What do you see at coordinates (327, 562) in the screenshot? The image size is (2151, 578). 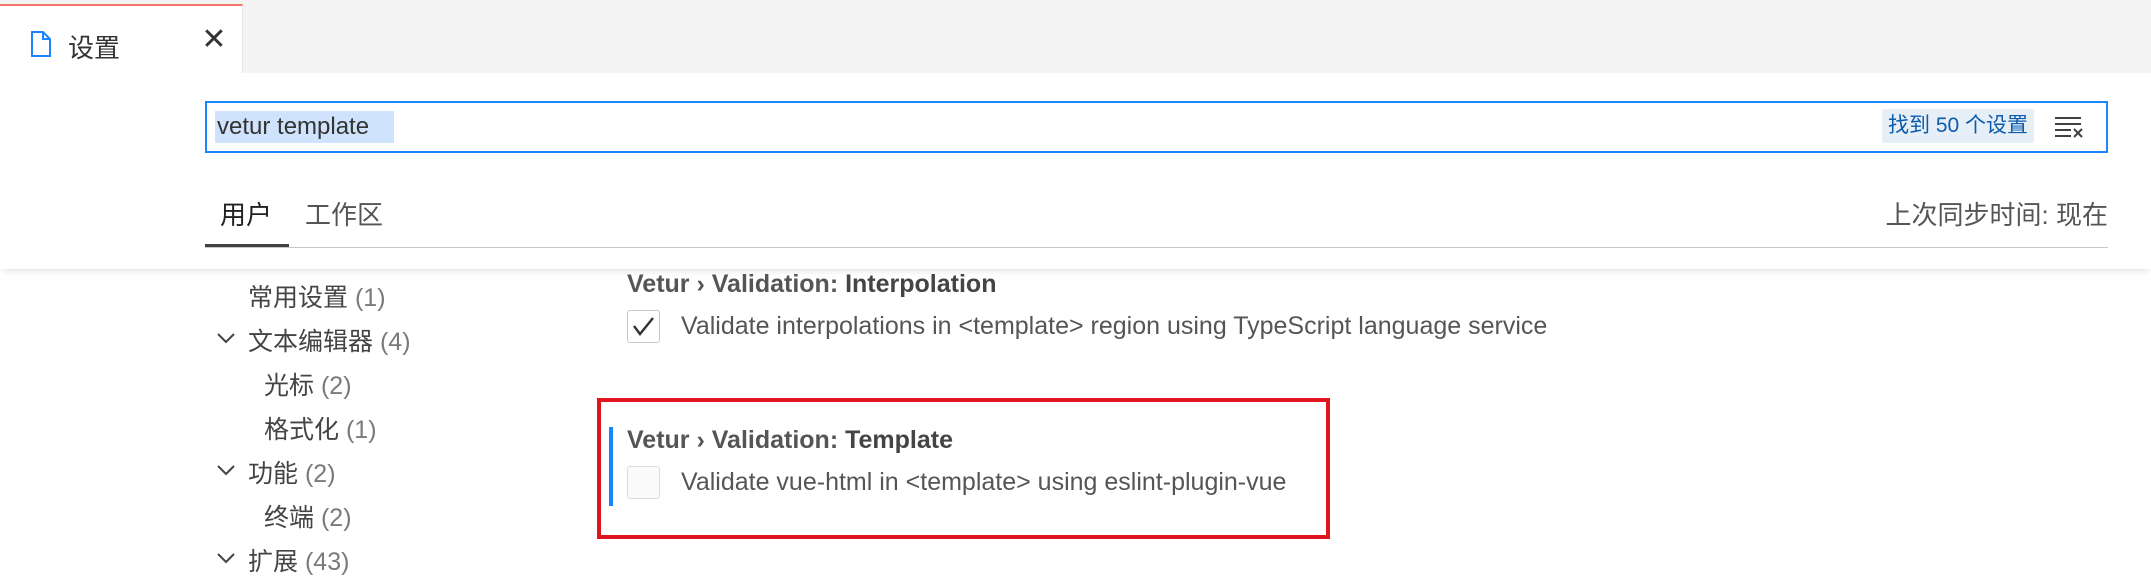 I see `toc-item-count: (43)` at bounding box center [327, 562].